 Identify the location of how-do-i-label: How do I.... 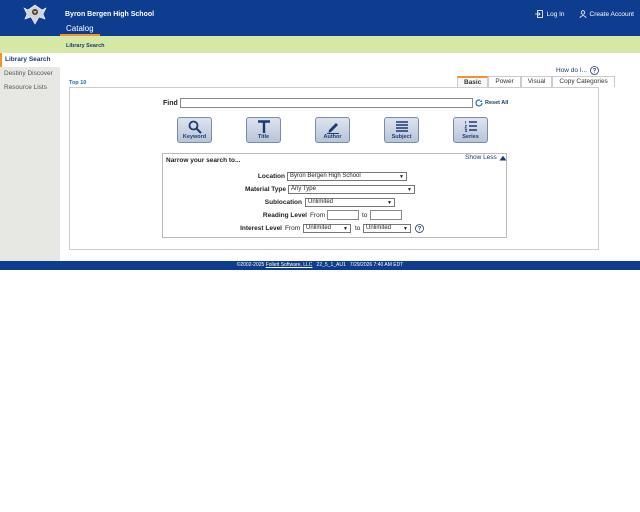
(572, 70).